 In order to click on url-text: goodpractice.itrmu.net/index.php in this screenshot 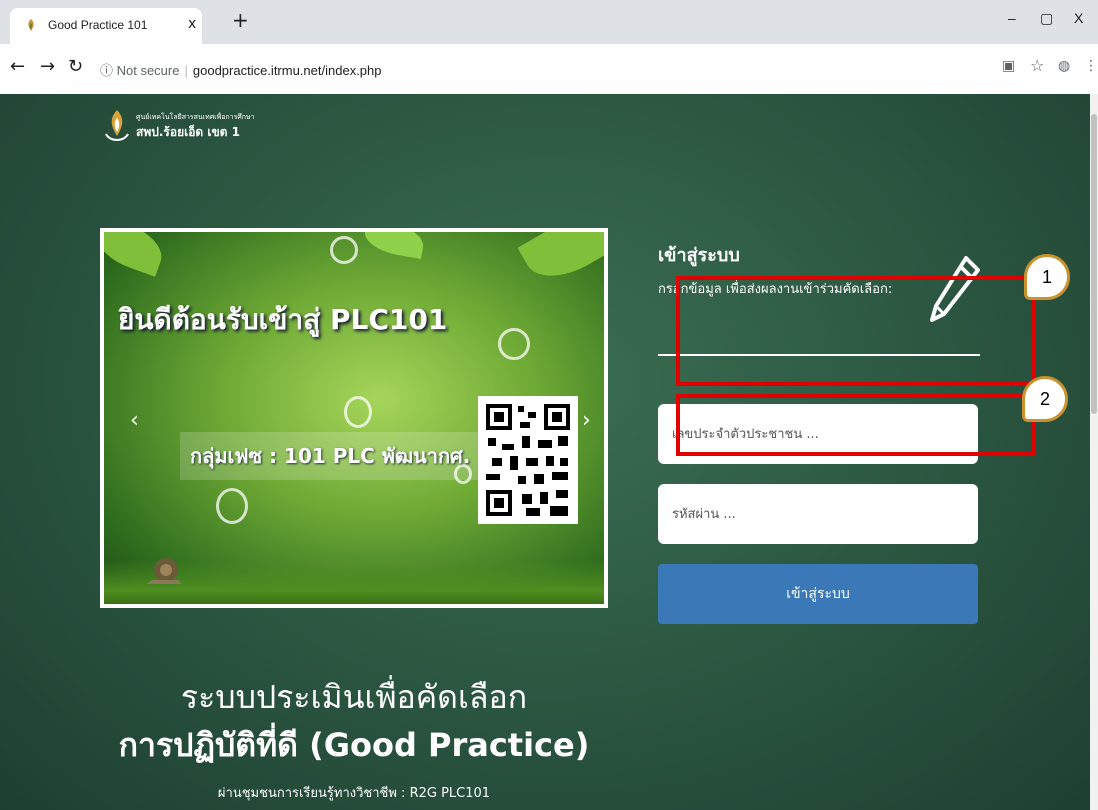, I will do `click(287, 70)`.